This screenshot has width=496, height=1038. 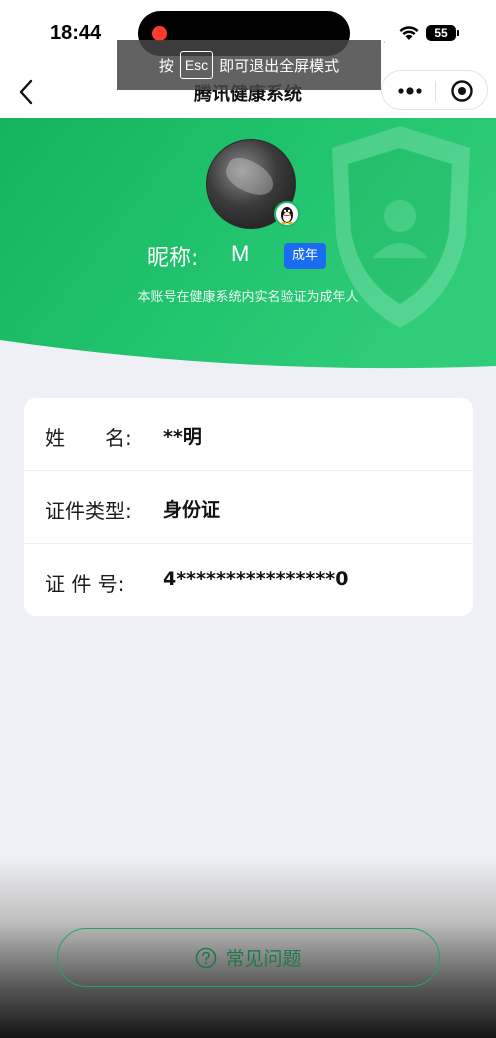 I want to click on info-row-id-number: 证 件 号: 4****************0, so click(x=248, y=579).